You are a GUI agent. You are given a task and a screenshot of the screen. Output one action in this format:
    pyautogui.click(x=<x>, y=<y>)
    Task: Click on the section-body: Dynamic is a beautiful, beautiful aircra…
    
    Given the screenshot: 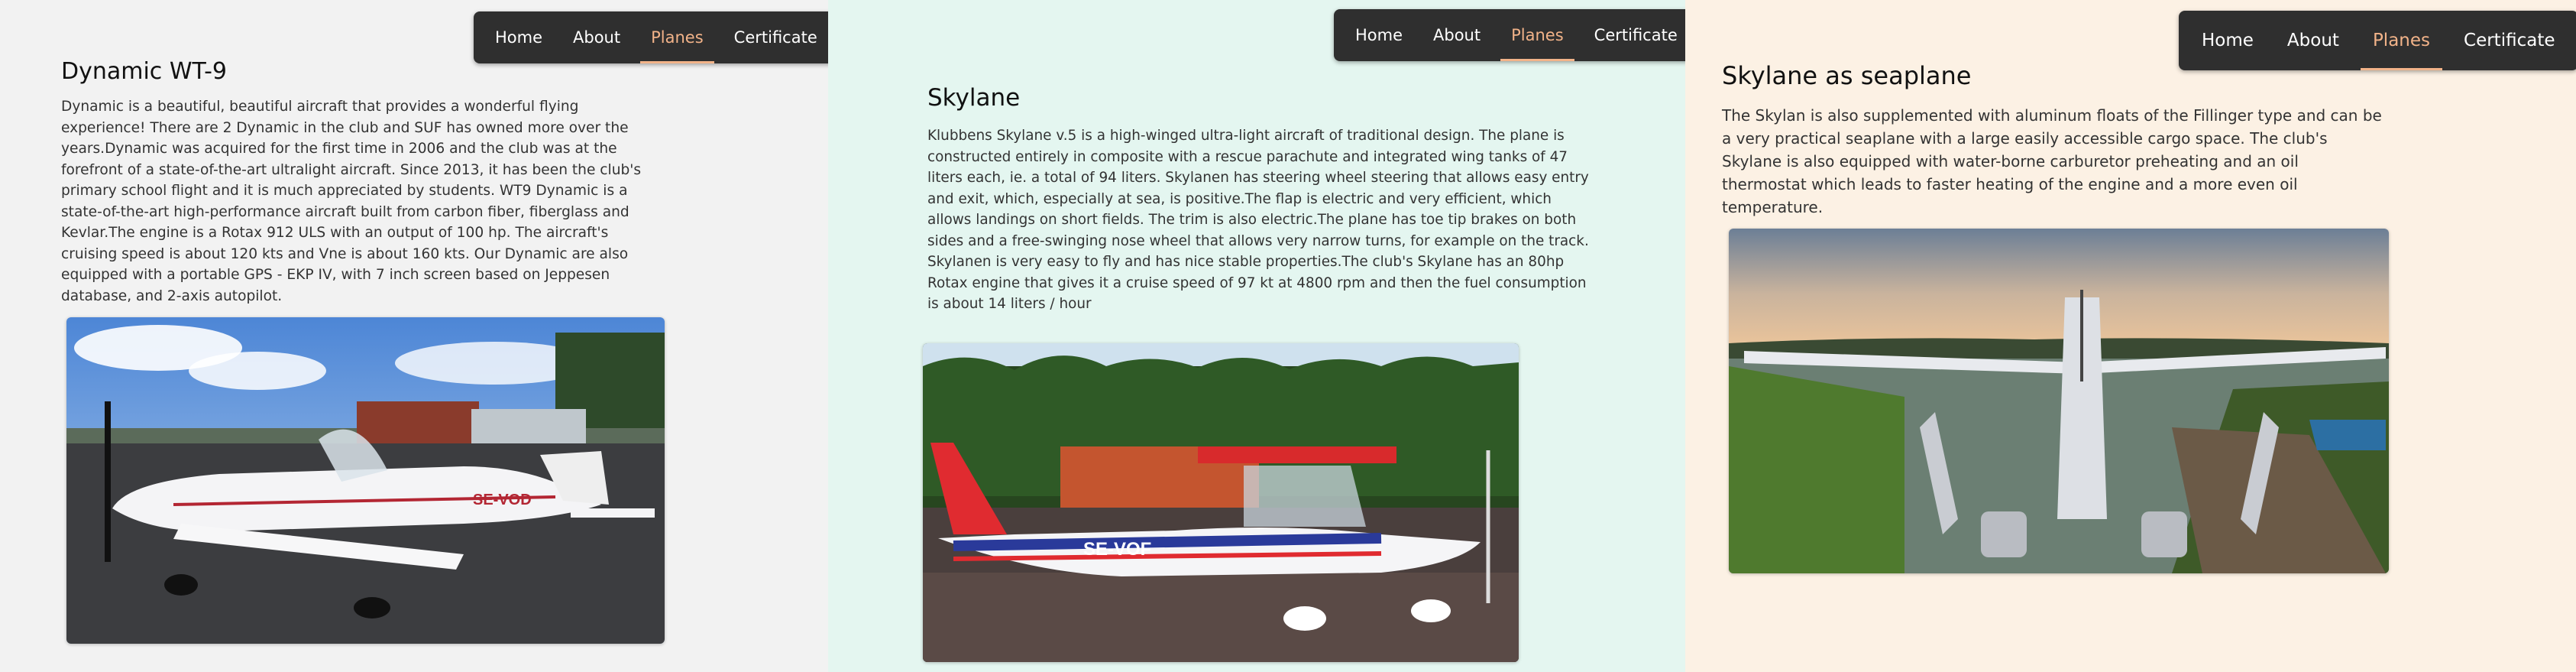 What is the action you would take?
    pyautogui.click(x=351, y=201)
    